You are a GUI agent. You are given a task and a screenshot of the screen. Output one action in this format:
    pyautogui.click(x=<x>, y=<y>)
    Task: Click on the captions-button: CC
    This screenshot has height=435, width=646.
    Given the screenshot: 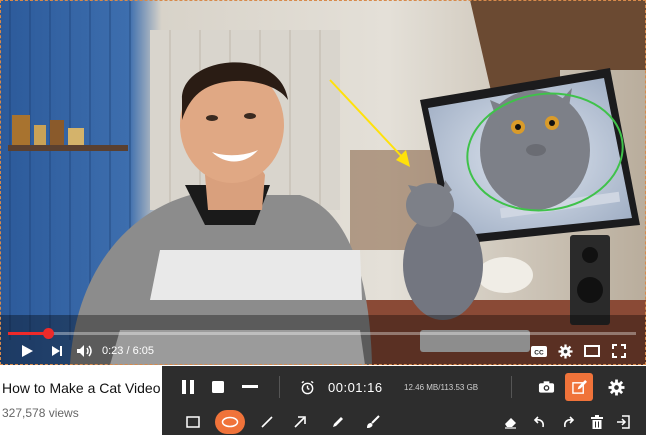 What is the action you would take?
    pyautogui.click(x=539, y=351)
    